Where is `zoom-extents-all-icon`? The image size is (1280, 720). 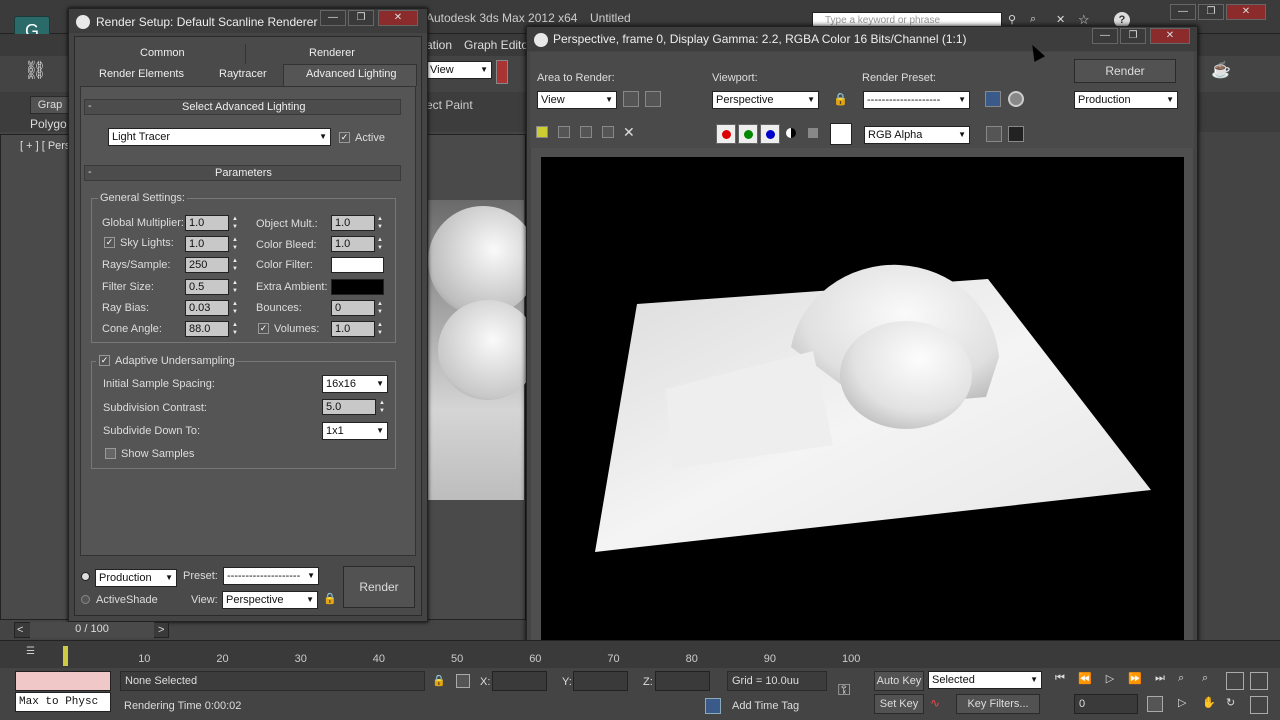
zoom-extents-all-icon is located at coordinates (1259, 681).